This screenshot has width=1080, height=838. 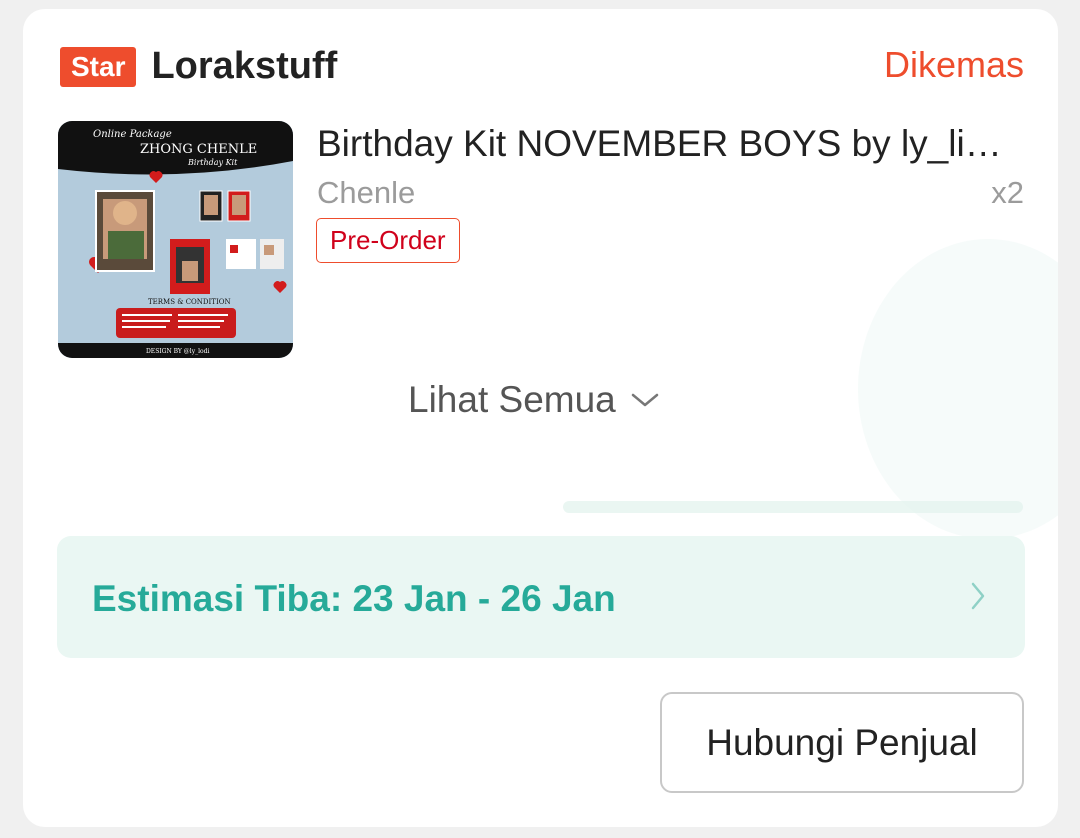 What do you see at coordinates (354, 598) in the screenshot?
I see `delivery-estimate: Estimasi Tiba: 23 Jan - 26 Jan` at bounding box center [354, 598].